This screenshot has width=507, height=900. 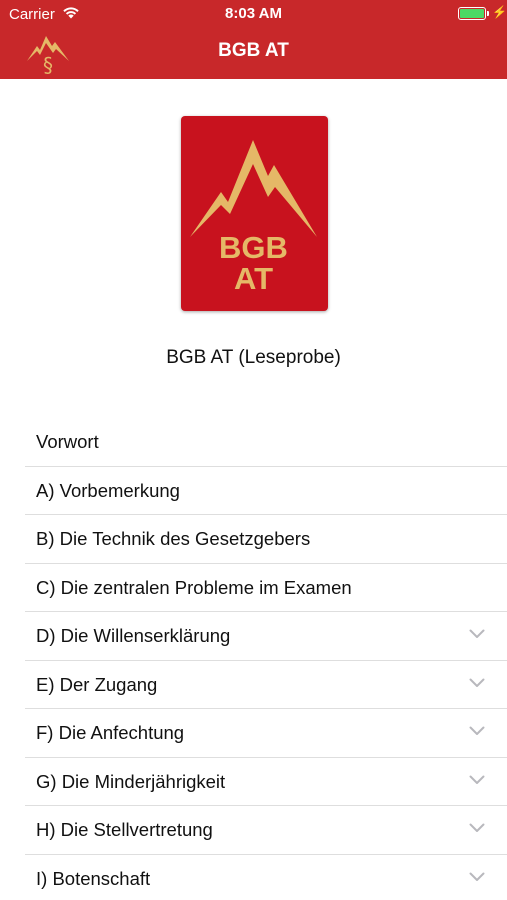 I want to click on toc-item-label: G) Die Minderjährigkeit, so click(x=131, y=781).